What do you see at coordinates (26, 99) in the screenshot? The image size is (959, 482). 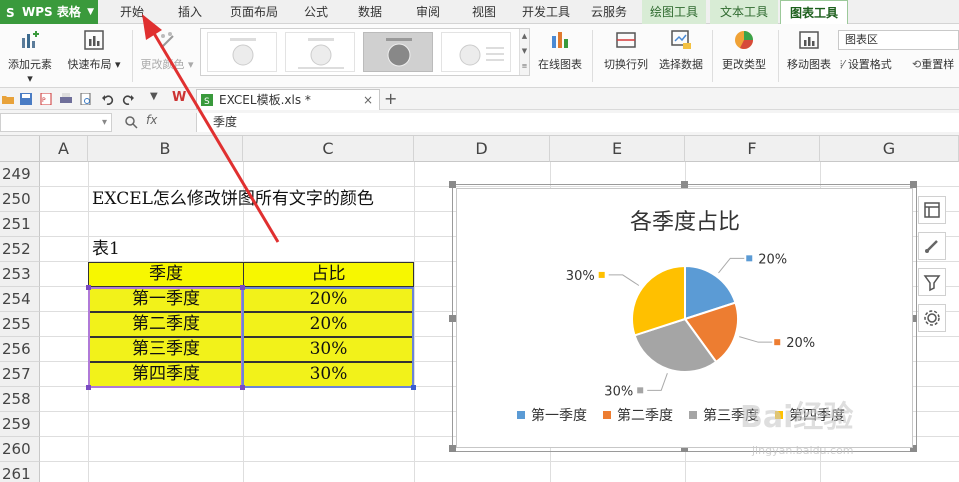 I see `save-icon` at bounding box center [26, 99].